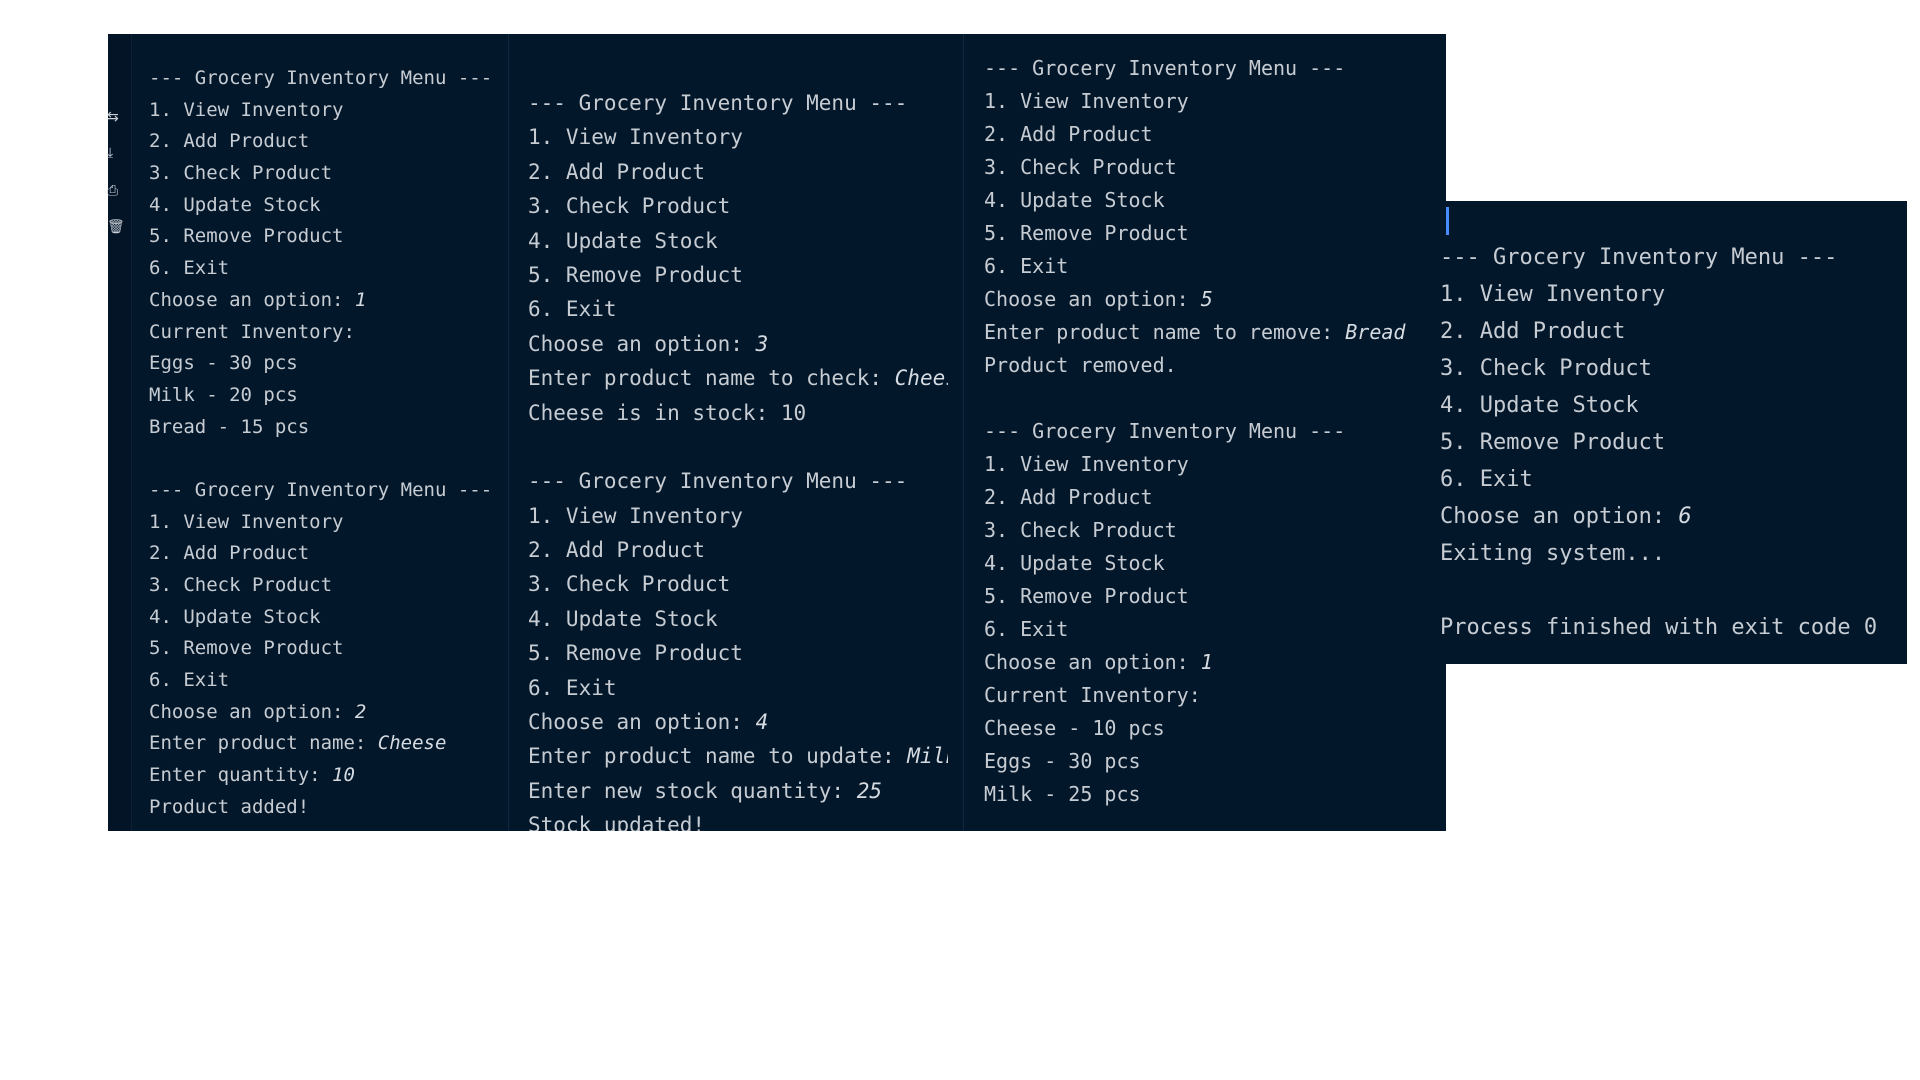  I want to click on console-line-text: Enter product name to remove:, so click(1165, 332).